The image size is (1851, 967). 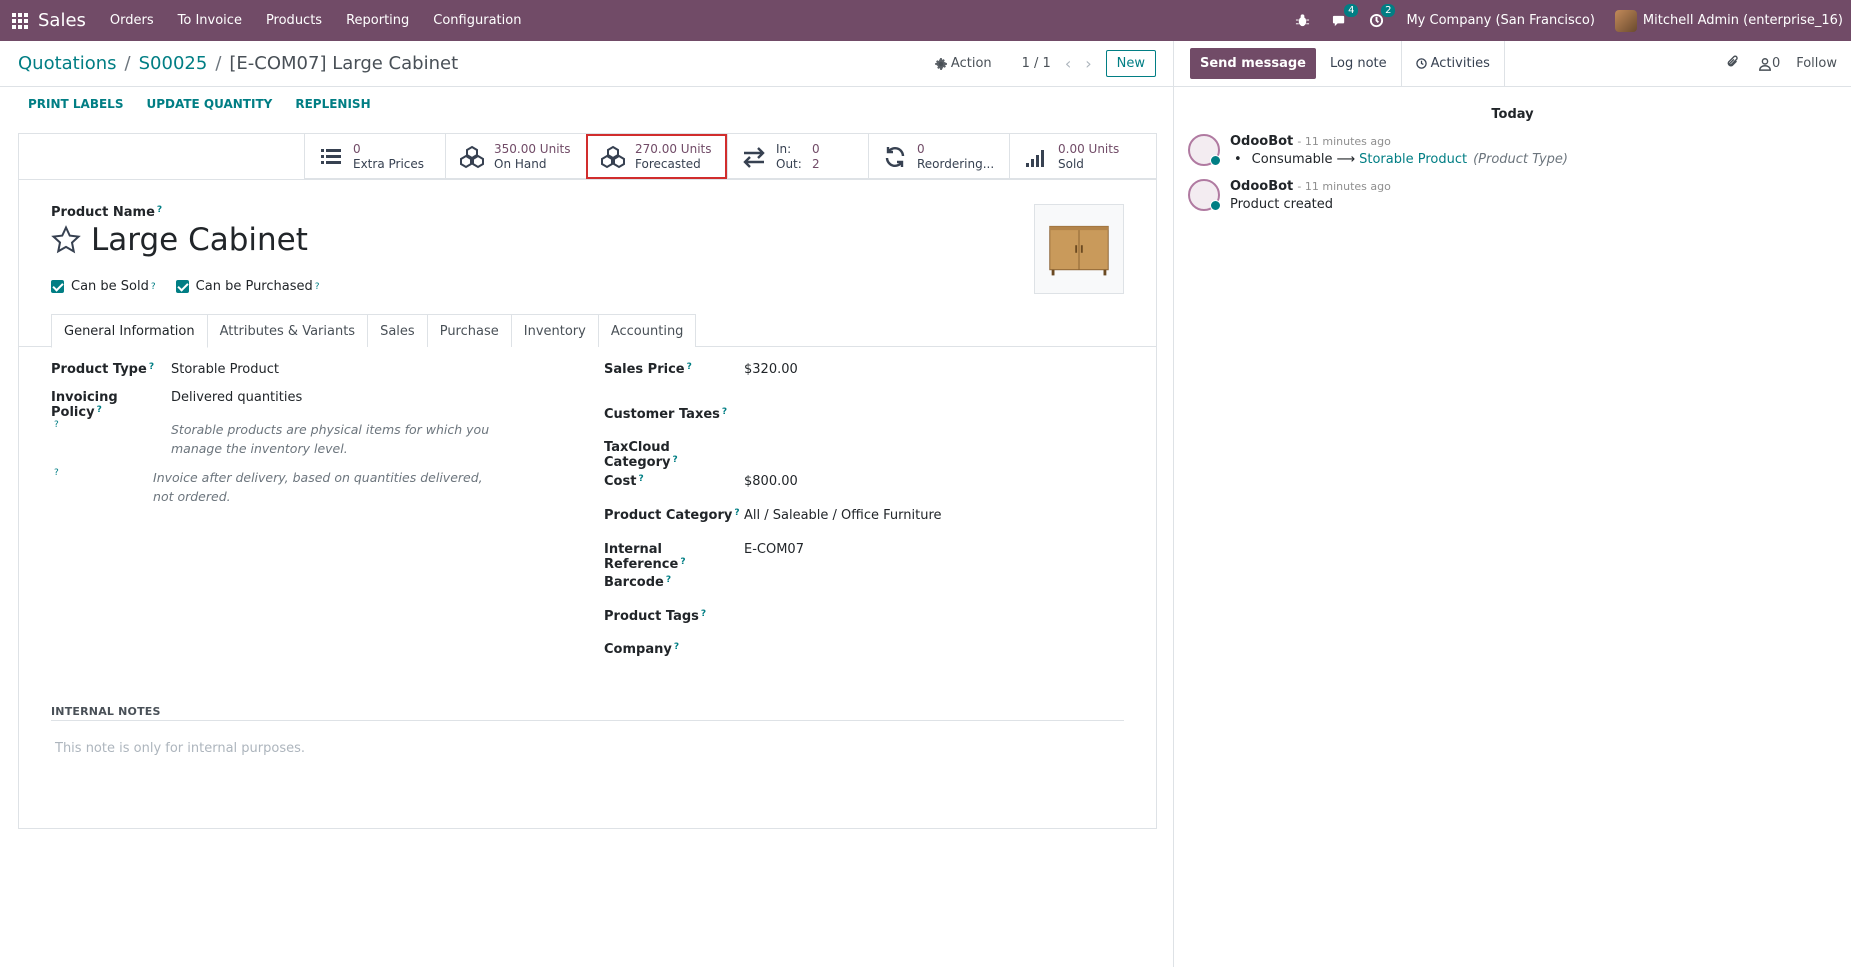 What do you see at coordinates (971, 63) in the screenshot?
I see `action-label: Action` at bounding box center [971, 63].